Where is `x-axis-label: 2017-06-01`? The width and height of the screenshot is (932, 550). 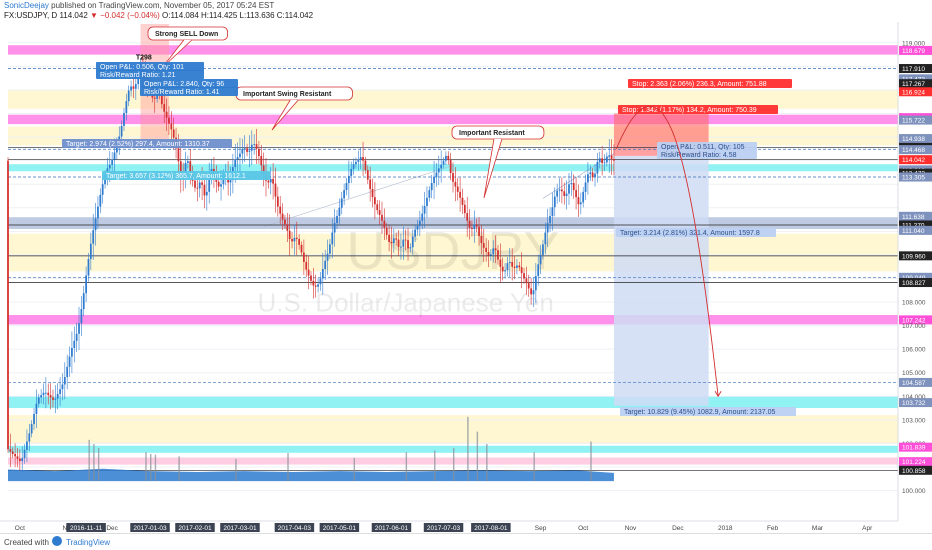 x-axis-label: 2017-06-01 is located at coordinates (392, 528).